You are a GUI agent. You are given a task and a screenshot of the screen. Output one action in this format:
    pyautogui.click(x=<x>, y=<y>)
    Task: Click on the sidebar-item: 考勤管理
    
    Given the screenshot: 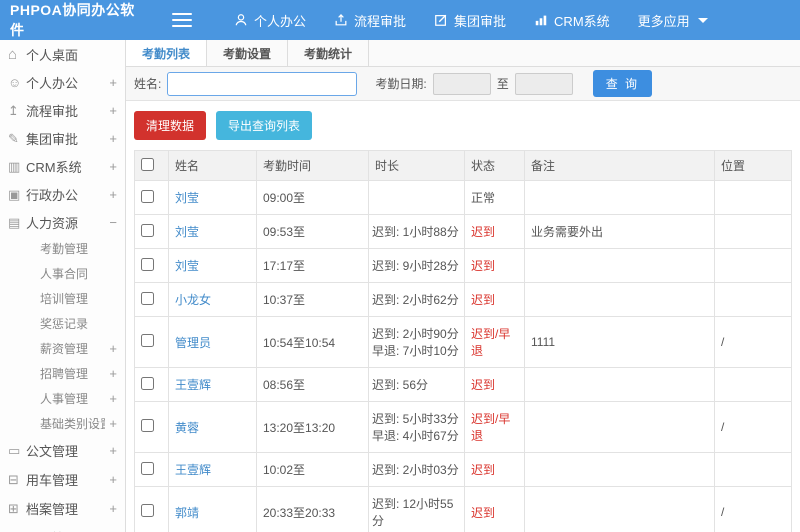 What is the action you would take?
    pyautogui.click(x=62, y=248)
    